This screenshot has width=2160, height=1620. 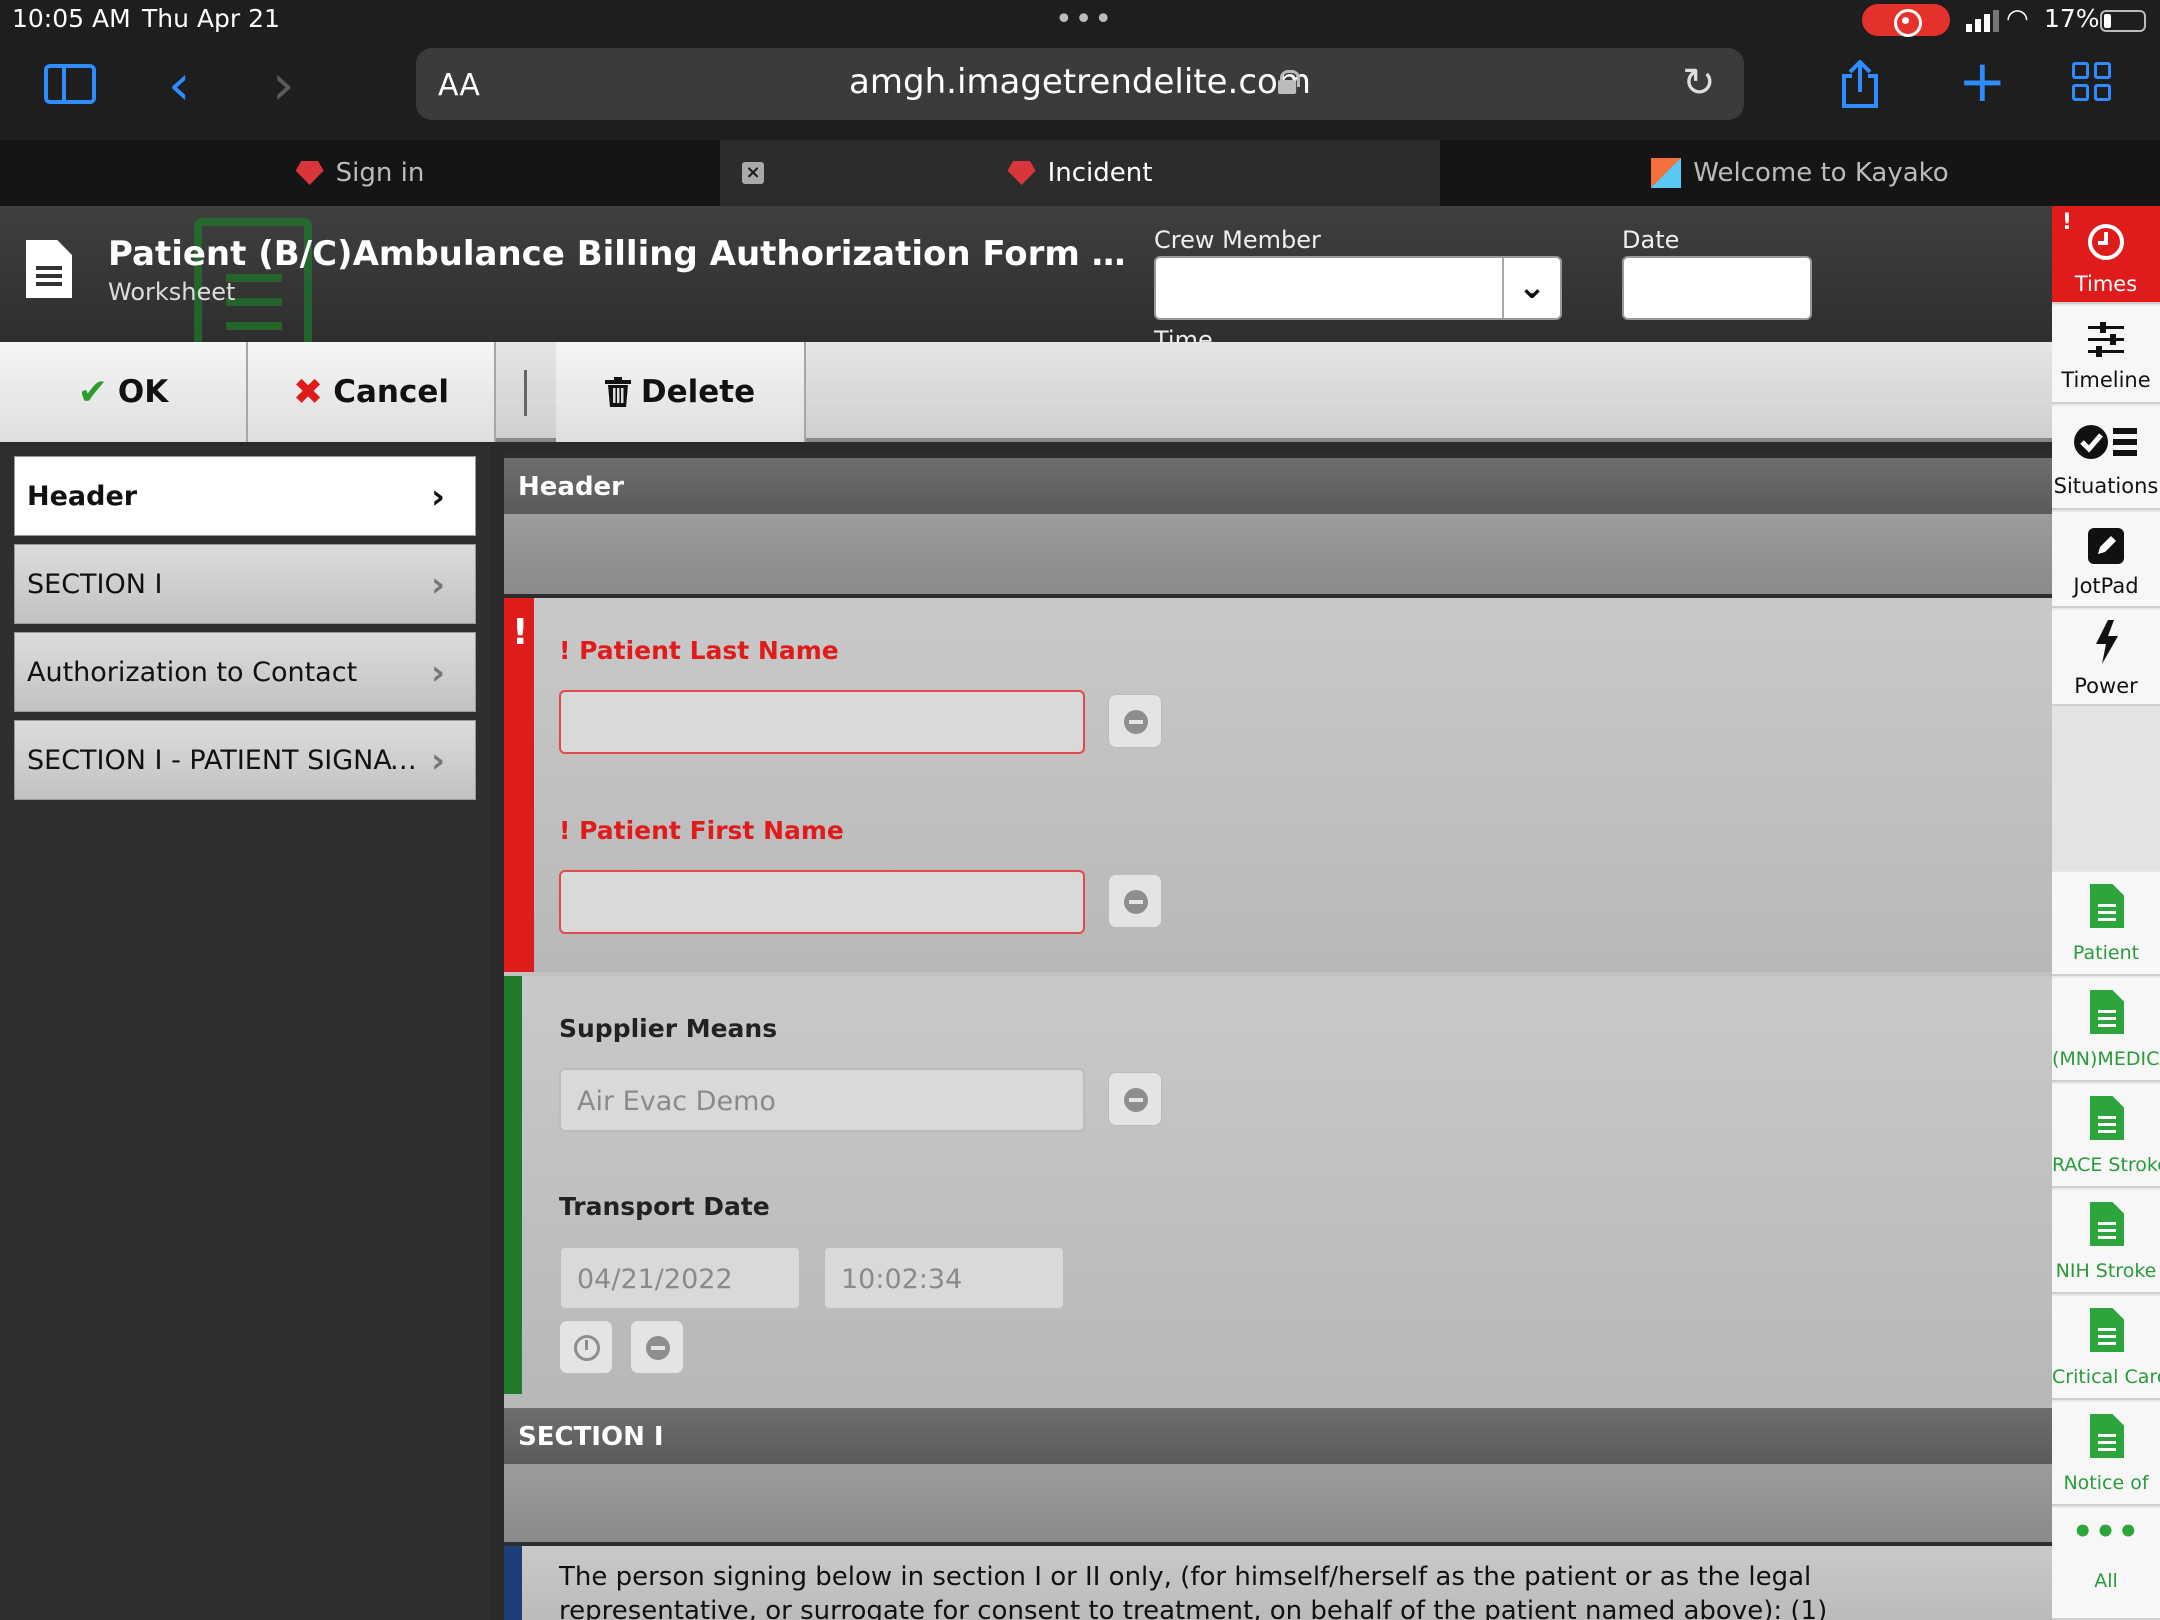 What do you see at coordinates (1135, 1099) in the screenshot?
I see `clear-supplier-means-icon` at bounding box center [1135, 1099].